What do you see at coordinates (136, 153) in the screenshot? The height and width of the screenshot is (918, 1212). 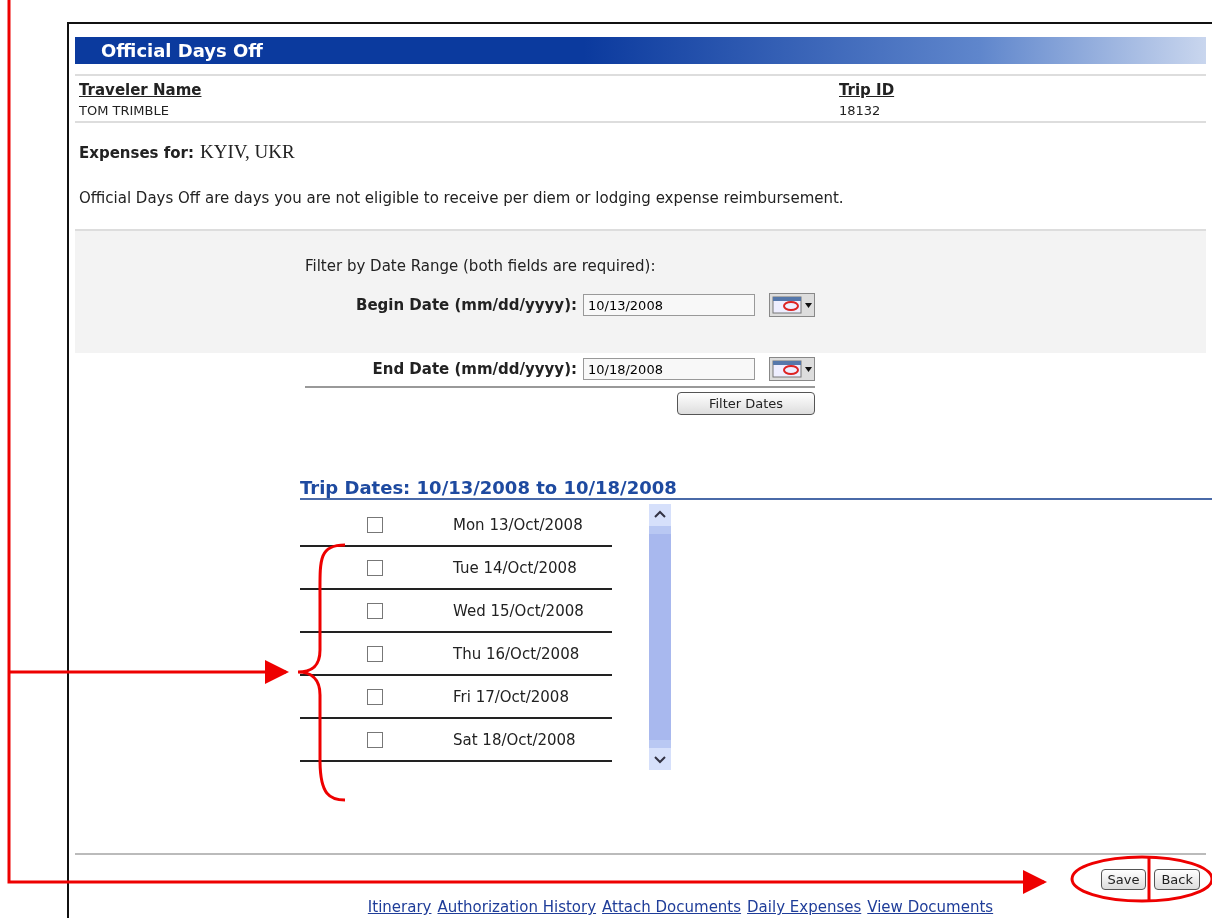 I see `expenses-label: Expenses for:` at bounding box center [136, 153].